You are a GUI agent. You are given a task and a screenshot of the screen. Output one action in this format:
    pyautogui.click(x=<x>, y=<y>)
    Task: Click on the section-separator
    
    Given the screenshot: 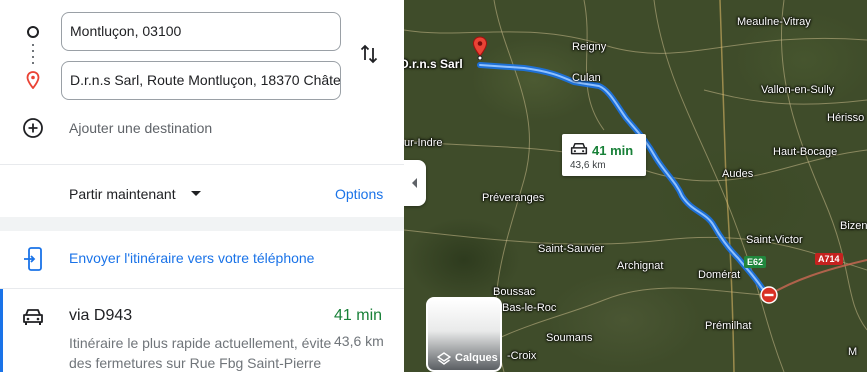 What is the action you would take?
    pyautogui.click(x=202, y=224)
    